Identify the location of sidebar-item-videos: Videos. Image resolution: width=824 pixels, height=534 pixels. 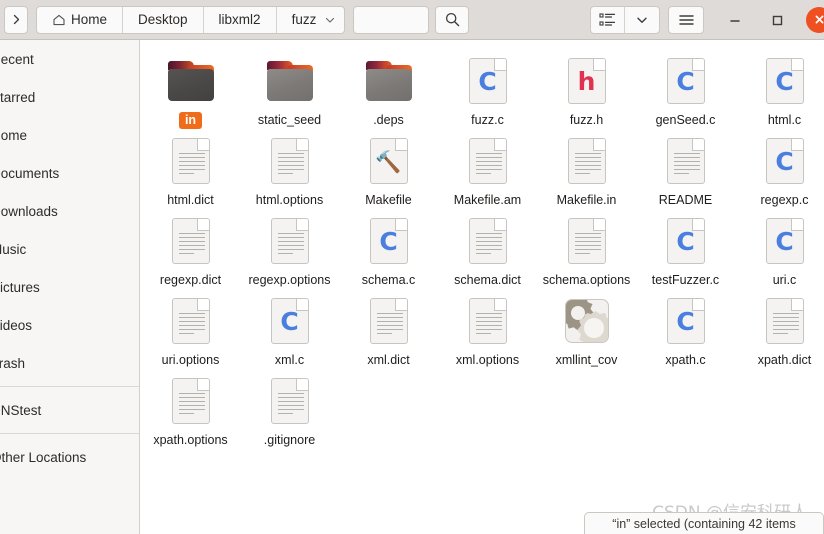
(69, 325).